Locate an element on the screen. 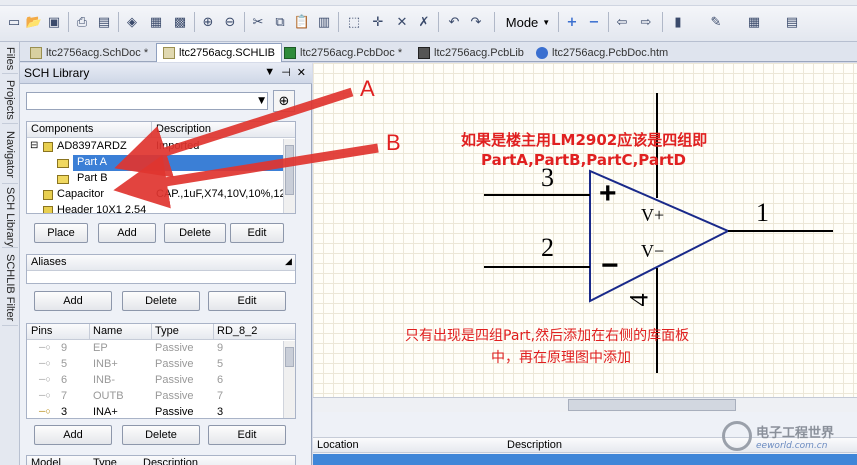 This screenshot has height=465, width=857. canvas-hscrollbar is located at coordinates (585, 404).